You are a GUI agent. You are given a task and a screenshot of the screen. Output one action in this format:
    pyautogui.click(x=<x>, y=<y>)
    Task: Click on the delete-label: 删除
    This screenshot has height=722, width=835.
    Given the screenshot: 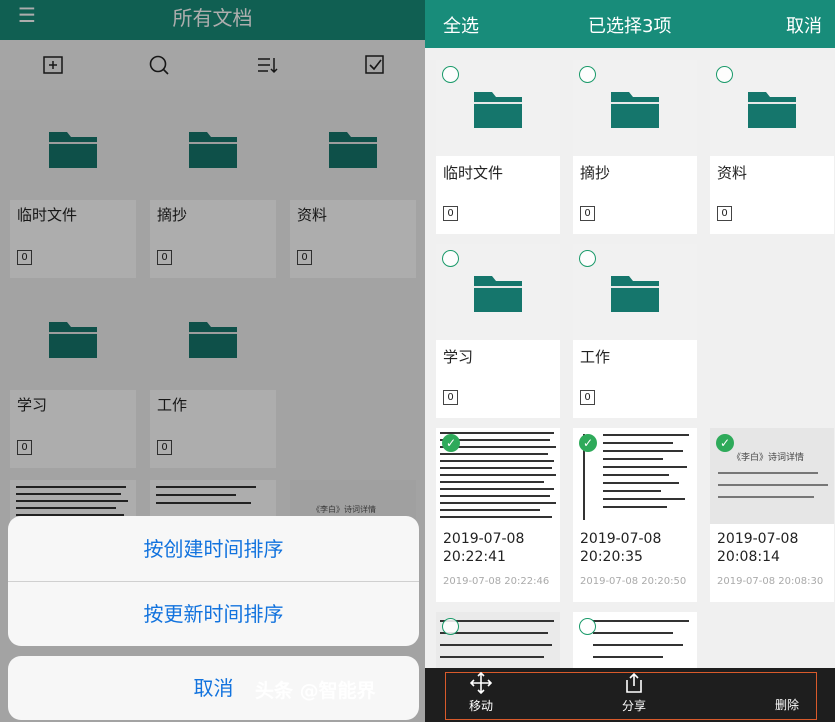 What is the action you would take?
    pyautogui.click(x=786, y=705)
    